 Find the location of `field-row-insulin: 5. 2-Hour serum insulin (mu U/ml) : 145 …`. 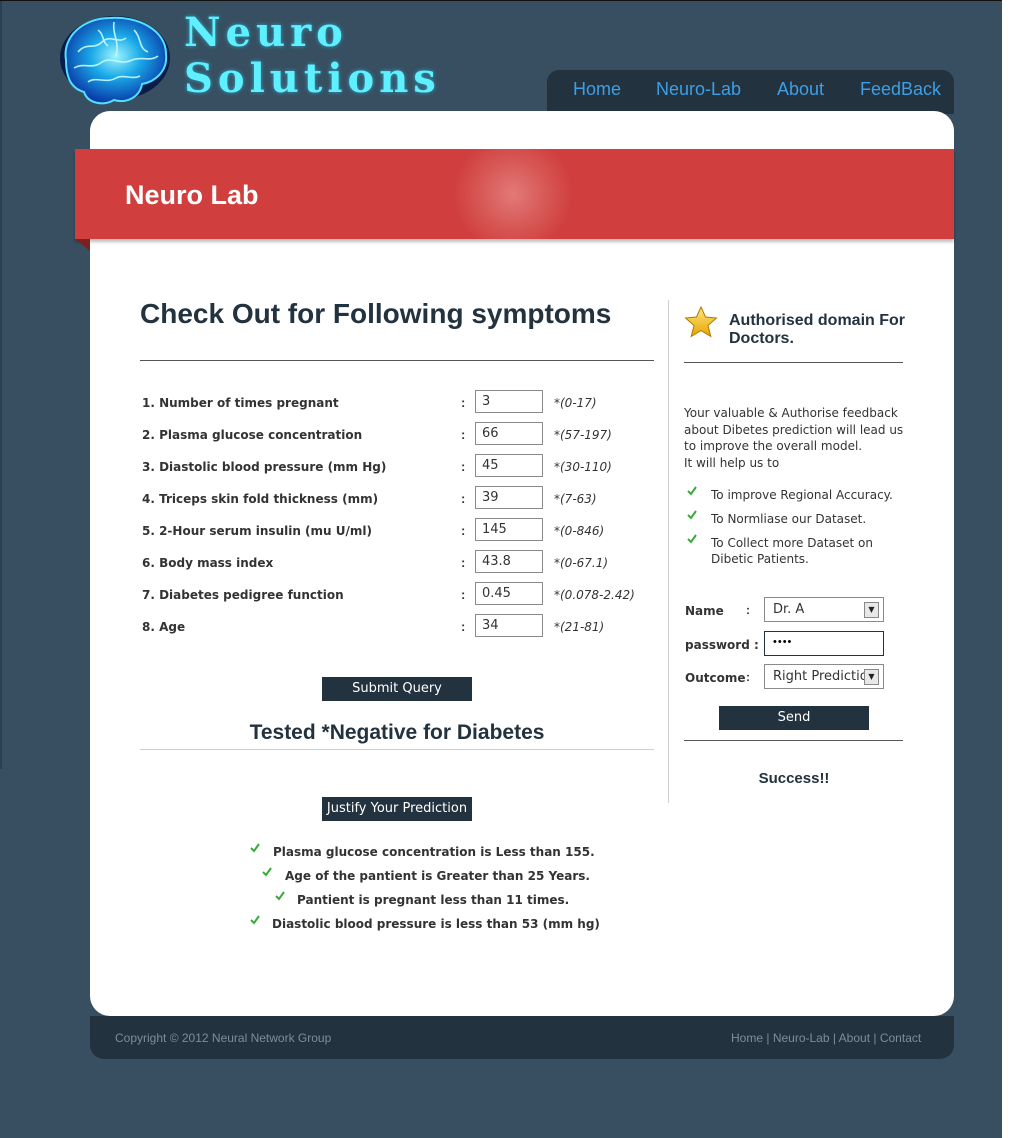

field-row-insulin: 5. 2-Hour serum insulin (mu U/ml) : 145 … is located at coordinates (390, 531).